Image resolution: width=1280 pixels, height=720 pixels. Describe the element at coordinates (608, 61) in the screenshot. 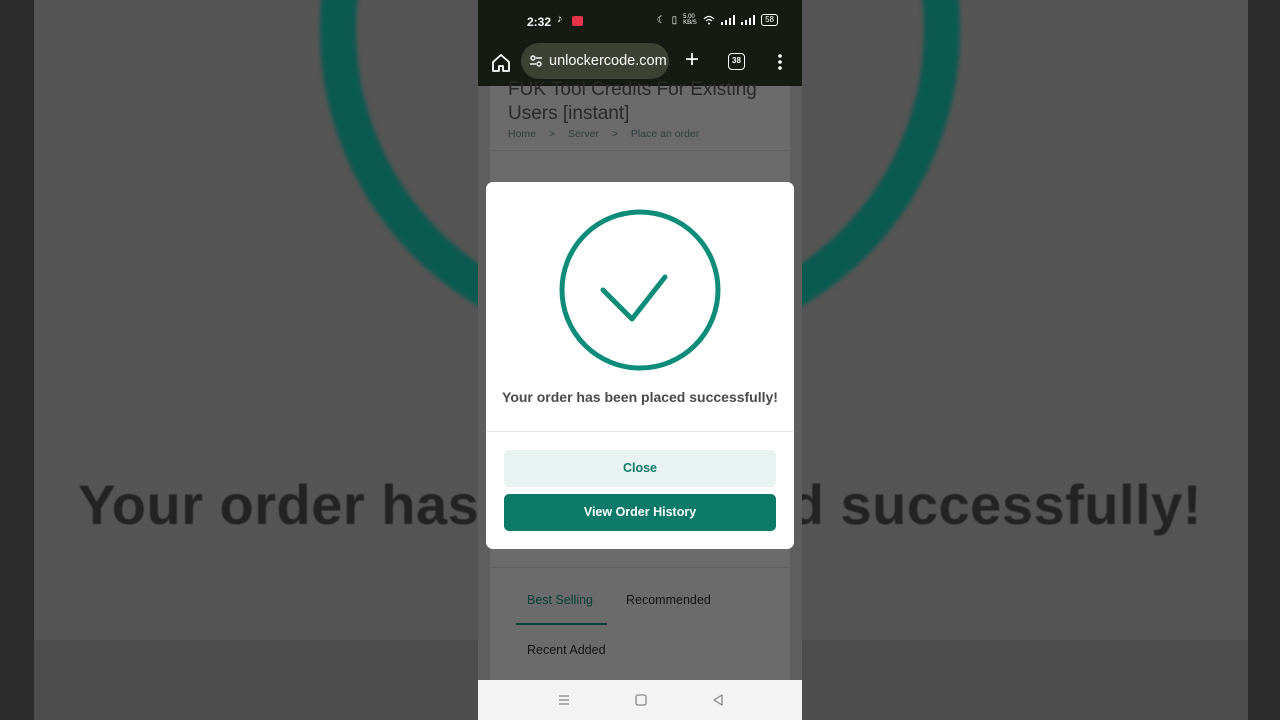

I see `url-text: unlockercode.com` at that location.